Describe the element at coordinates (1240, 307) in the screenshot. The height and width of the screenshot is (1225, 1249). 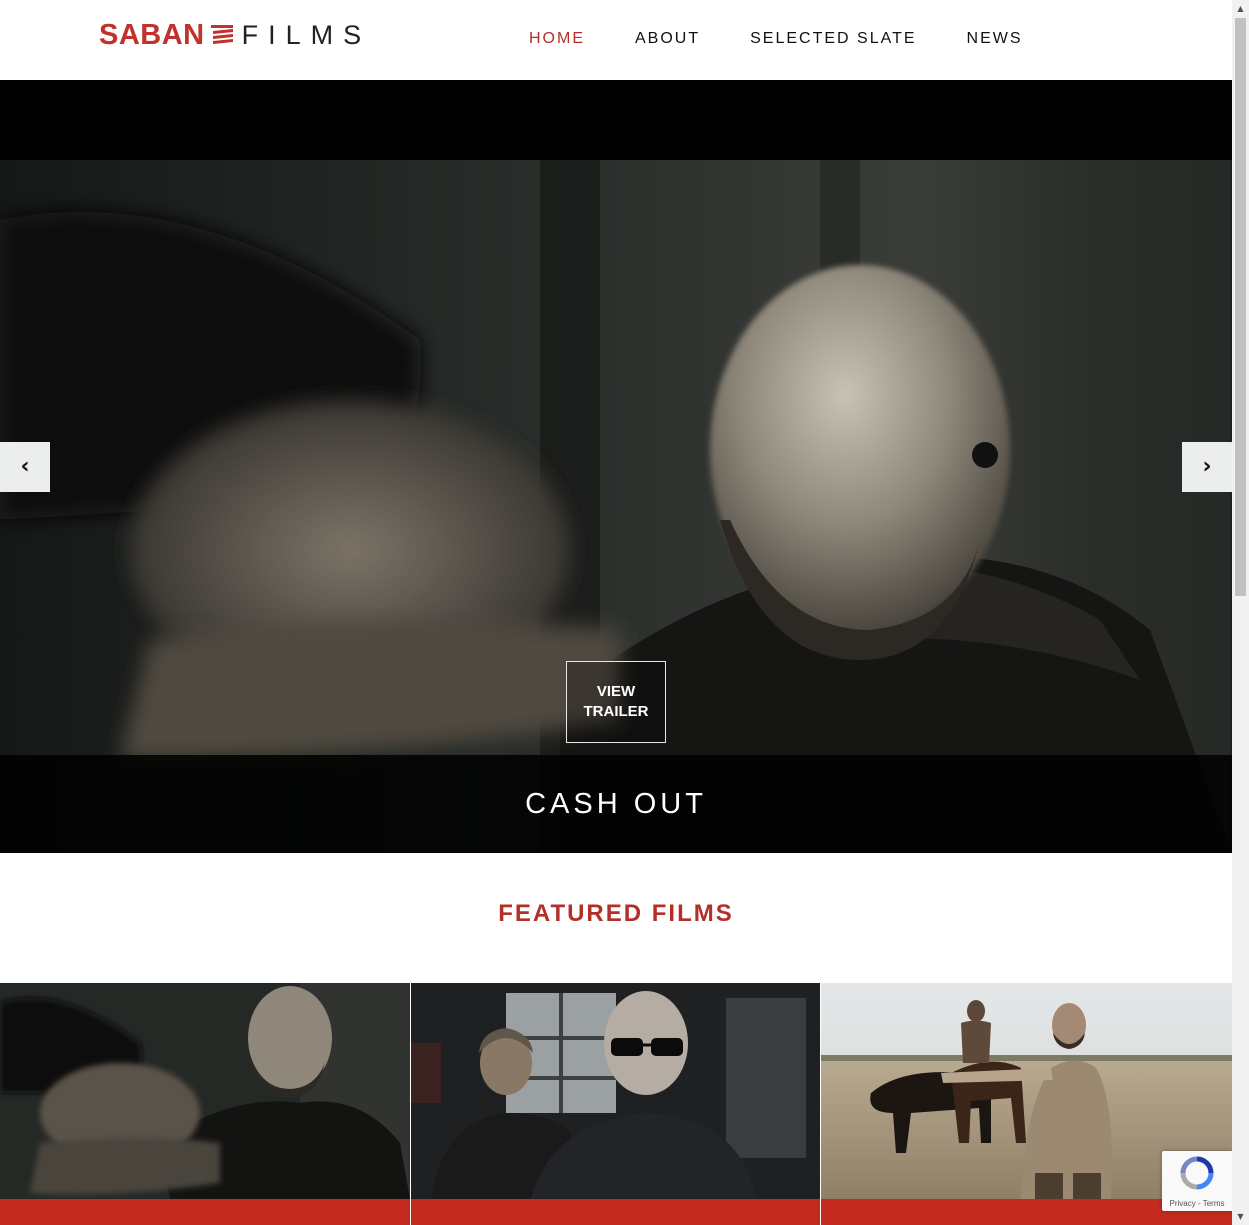
I see `scroll-thumb` at that location.